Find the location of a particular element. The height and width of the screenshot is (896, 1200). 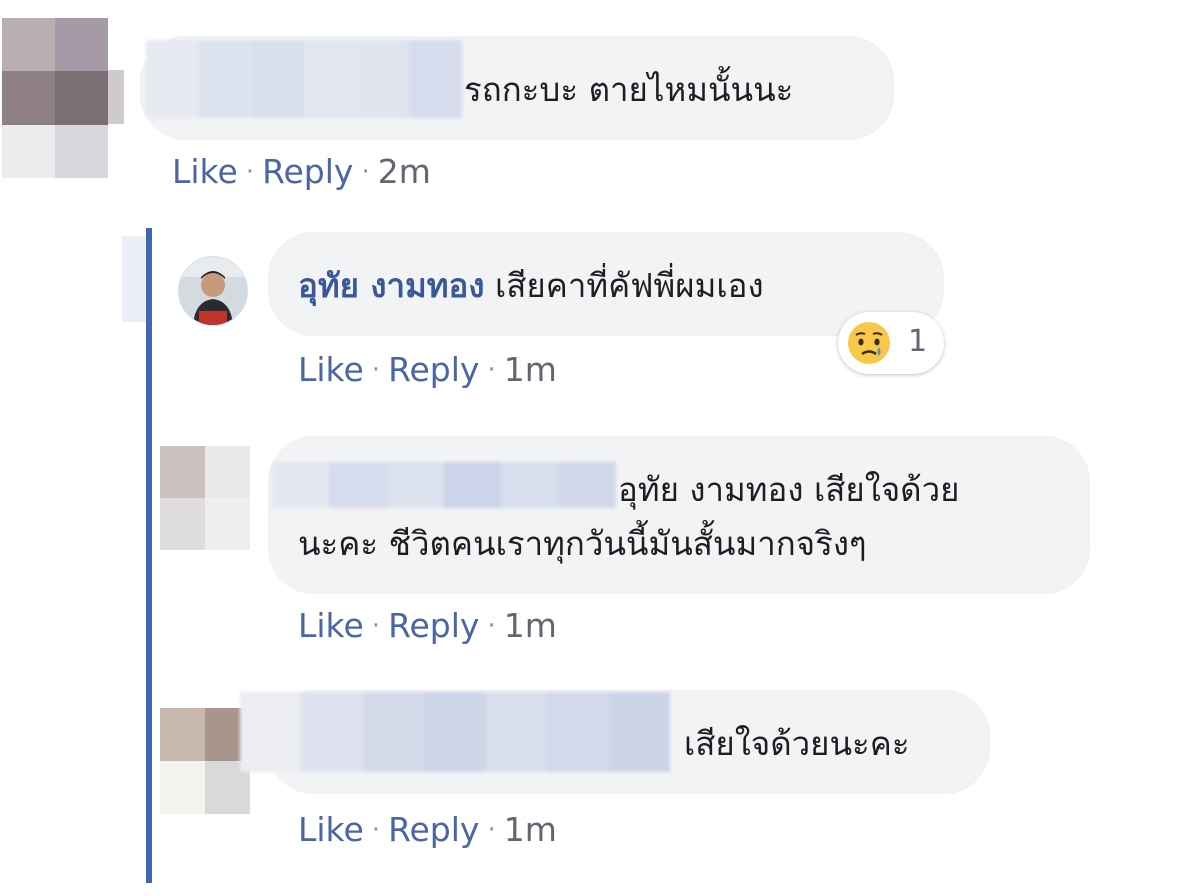

reply-thread-line is located at coordinates (149, 555).